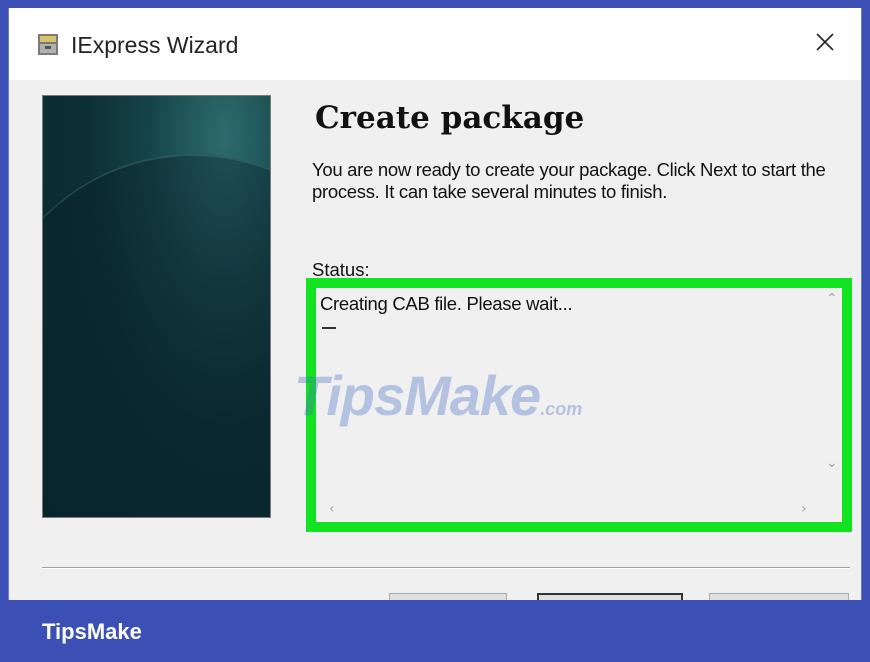 This screenshot has width=870, height=662. I want to click on watermark-logo: TipsMake.com, so click(438, 395).